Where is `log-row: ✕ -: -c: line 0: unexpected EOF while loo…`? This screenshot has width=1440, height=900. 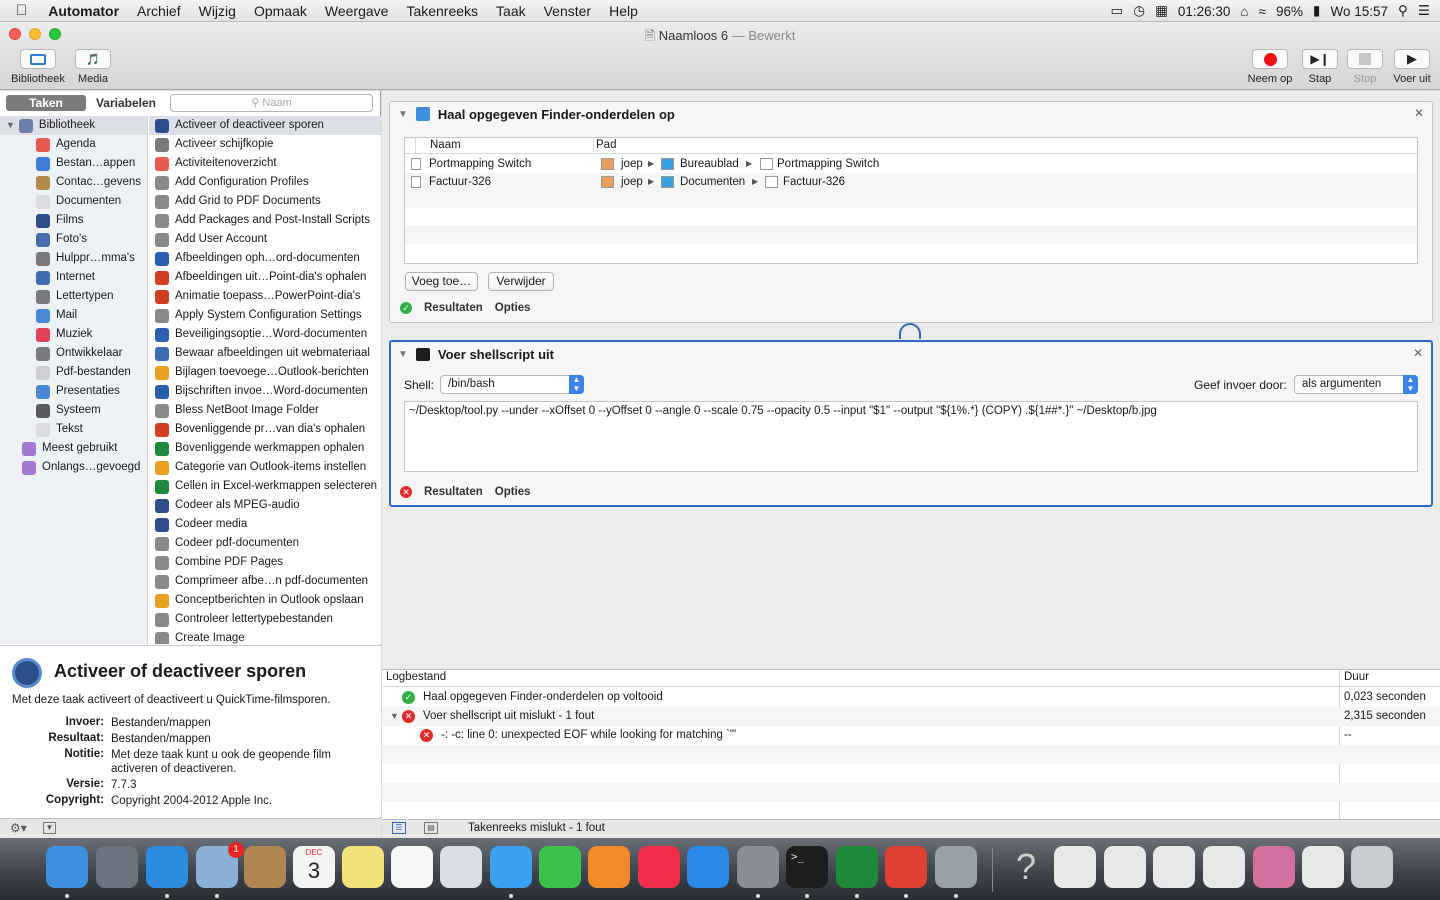 log-row: ✕ -: -c: line 0: unexpected EOF while loo… is located at coordinates (911, 735).